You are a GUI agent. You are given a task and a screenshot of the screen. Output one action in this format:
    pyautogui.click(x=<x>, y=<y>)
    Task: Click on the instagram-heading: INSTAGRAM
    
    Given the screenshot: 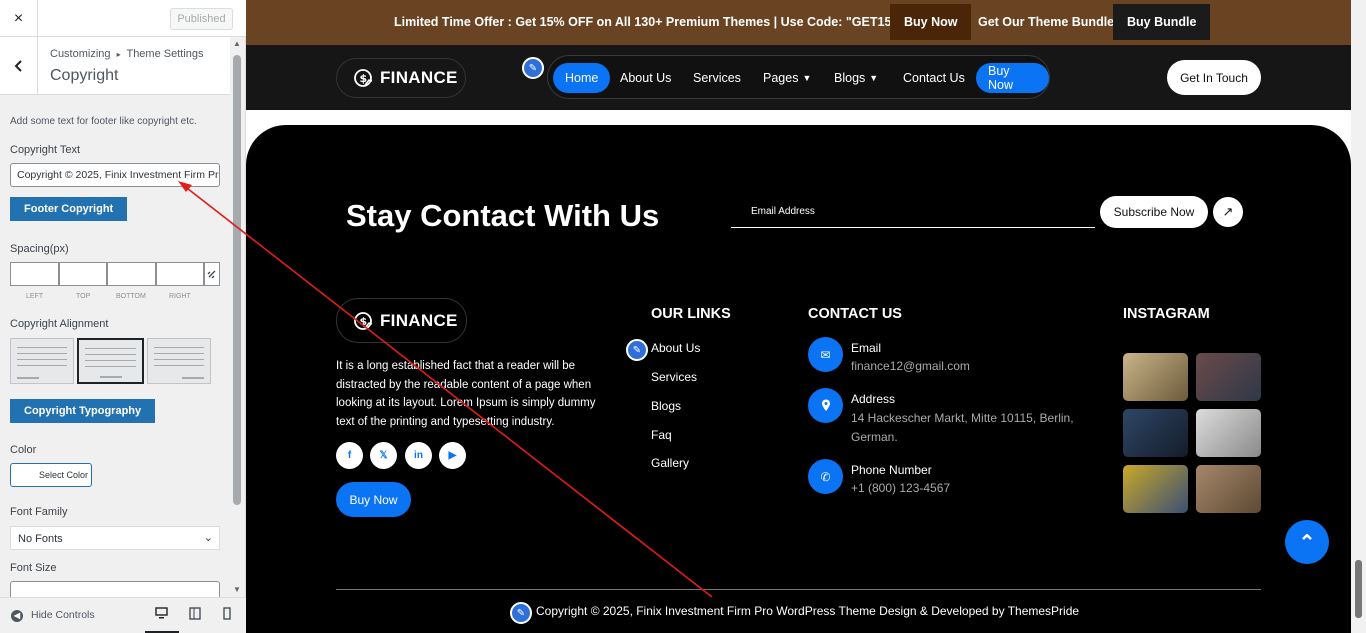 What is the action you would take?
    pyautogui.click(x=1166, y=314)
    